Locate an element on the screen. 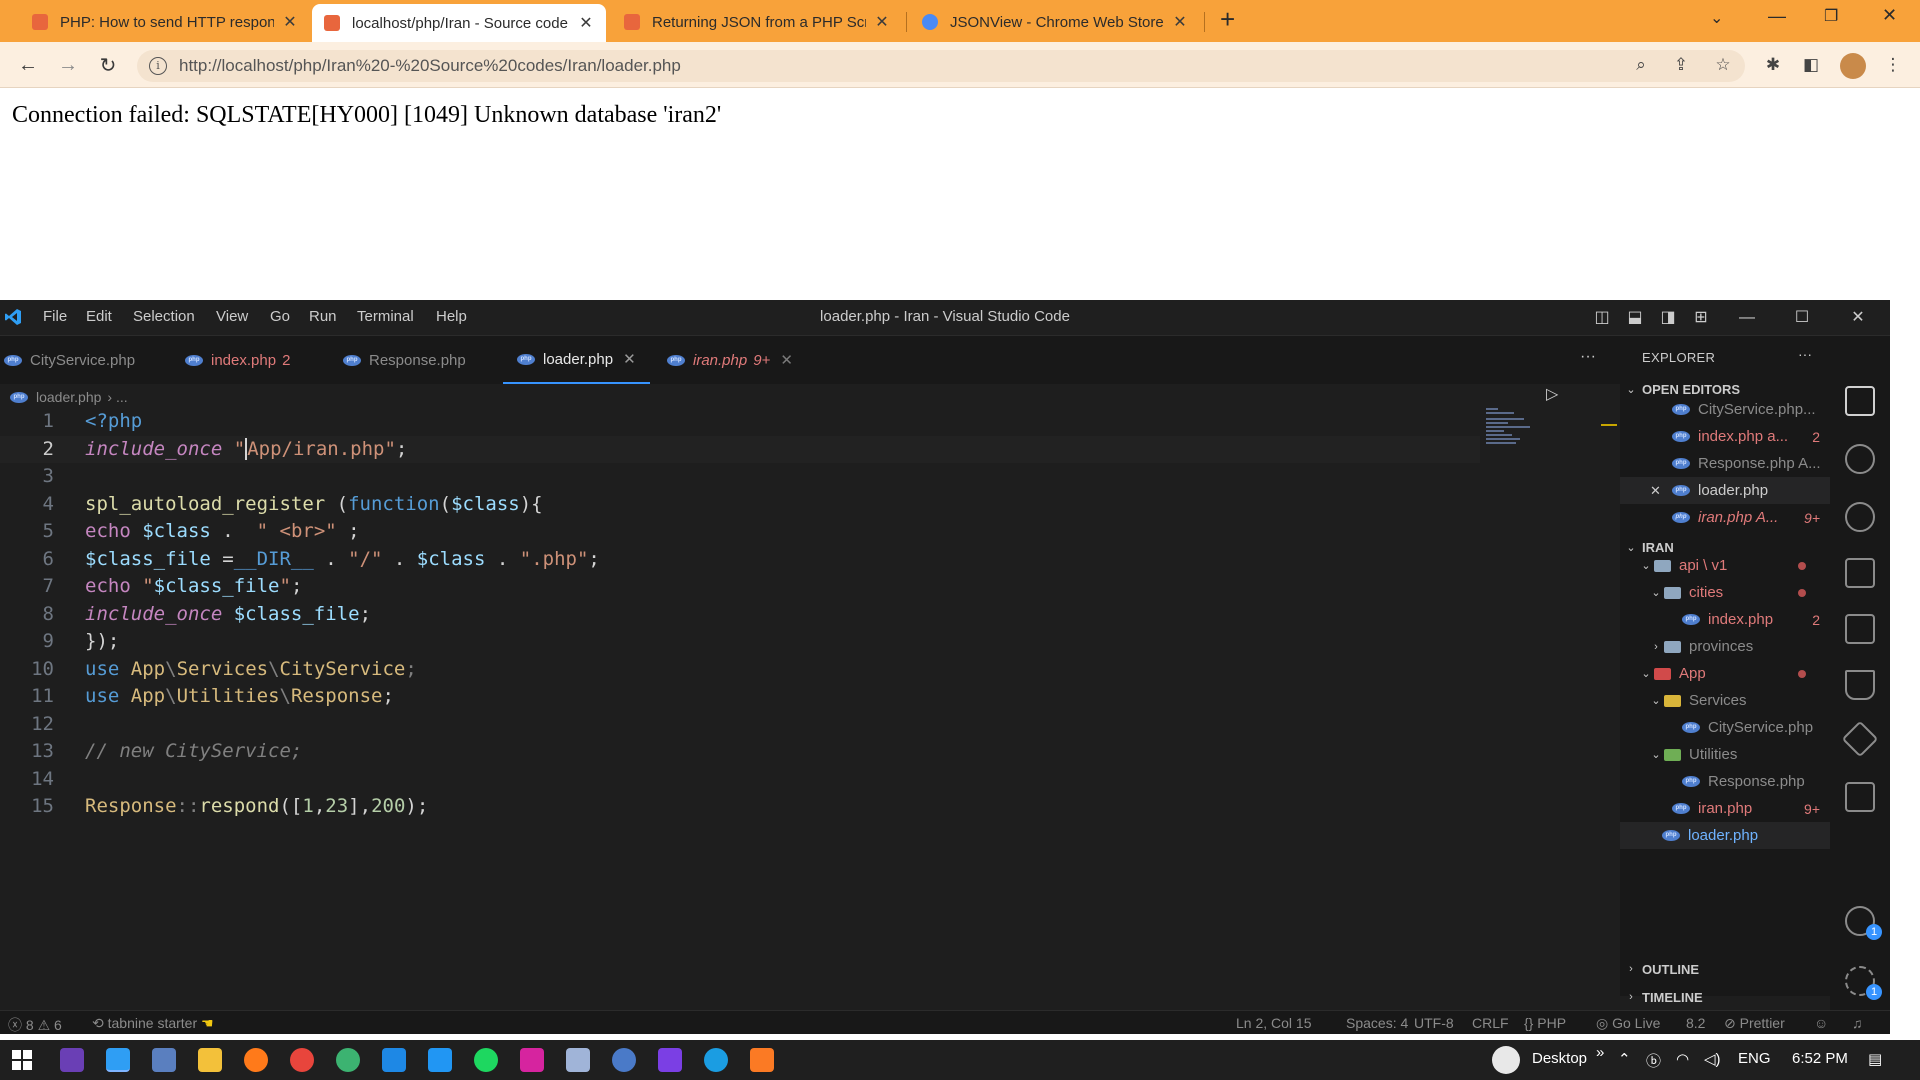 The image size is (1920, 1080). editor-tab-loader: php loader.php ✕ is located at coordinates (576, 360).